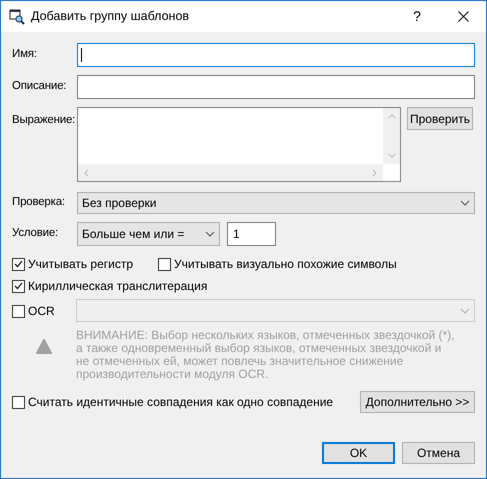 Image resolution: width=487 pixels, height=479 pixels. What do you see at coordinates (181, 402) in the screenshot?
I see `checkbox-label: Считать идентичные совпадения как одно совпадение` at bounding box center [181, 402].